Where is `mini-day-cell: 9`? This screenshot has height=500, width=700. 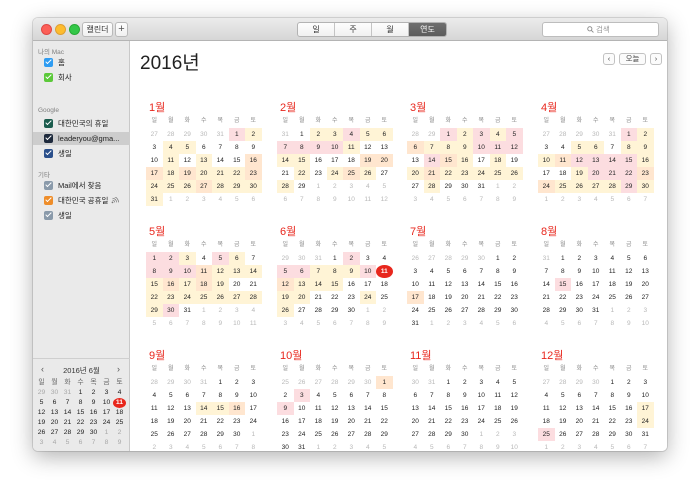
mini-day-cell: 9 is located at coordinates (119, 443).